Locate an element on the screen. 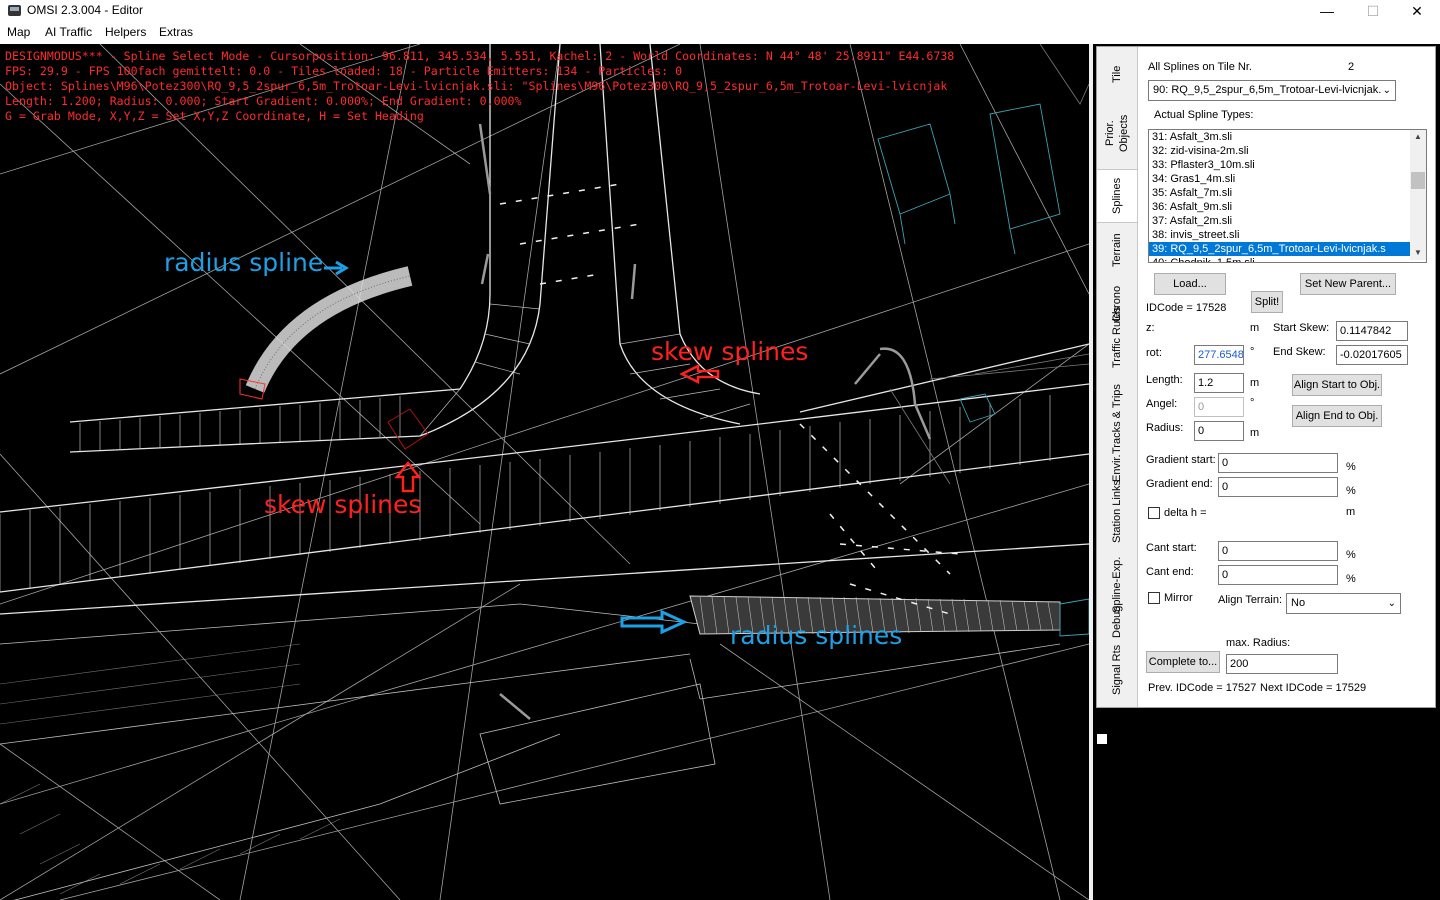 The image size is (1440, 900). menu-helpers: Helpers is located at coordinates (125, 32).